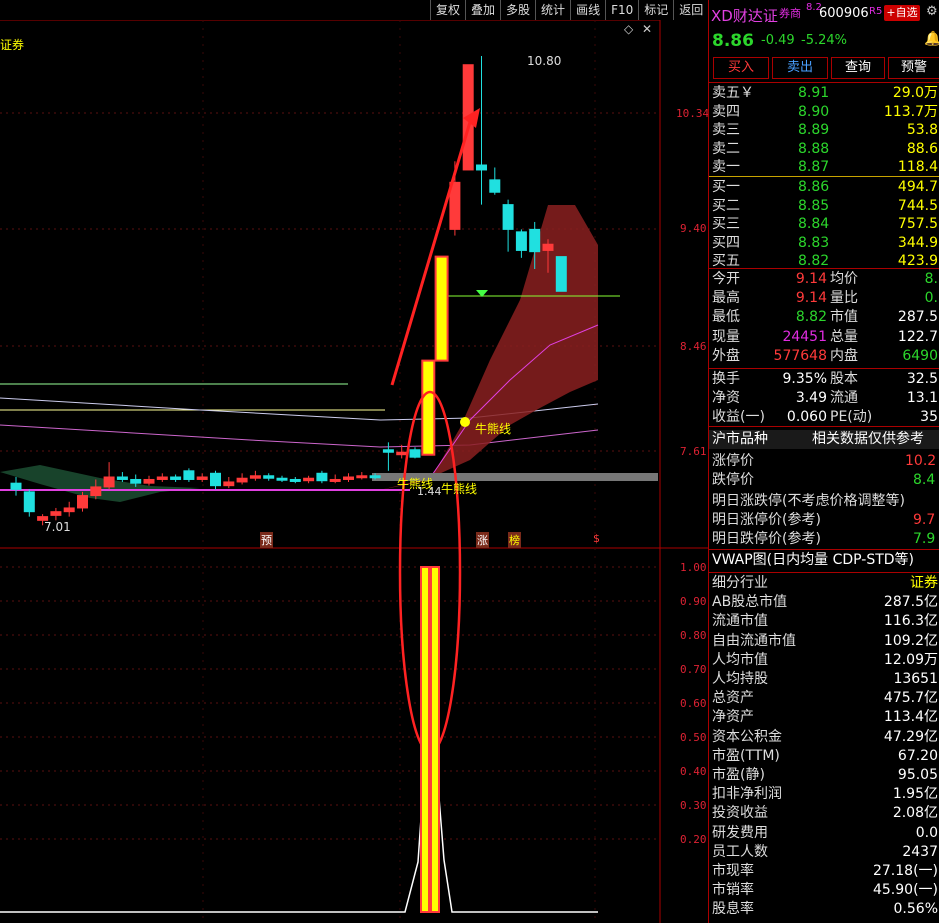  I want to click on order-label: 买三, so click(726, 224).